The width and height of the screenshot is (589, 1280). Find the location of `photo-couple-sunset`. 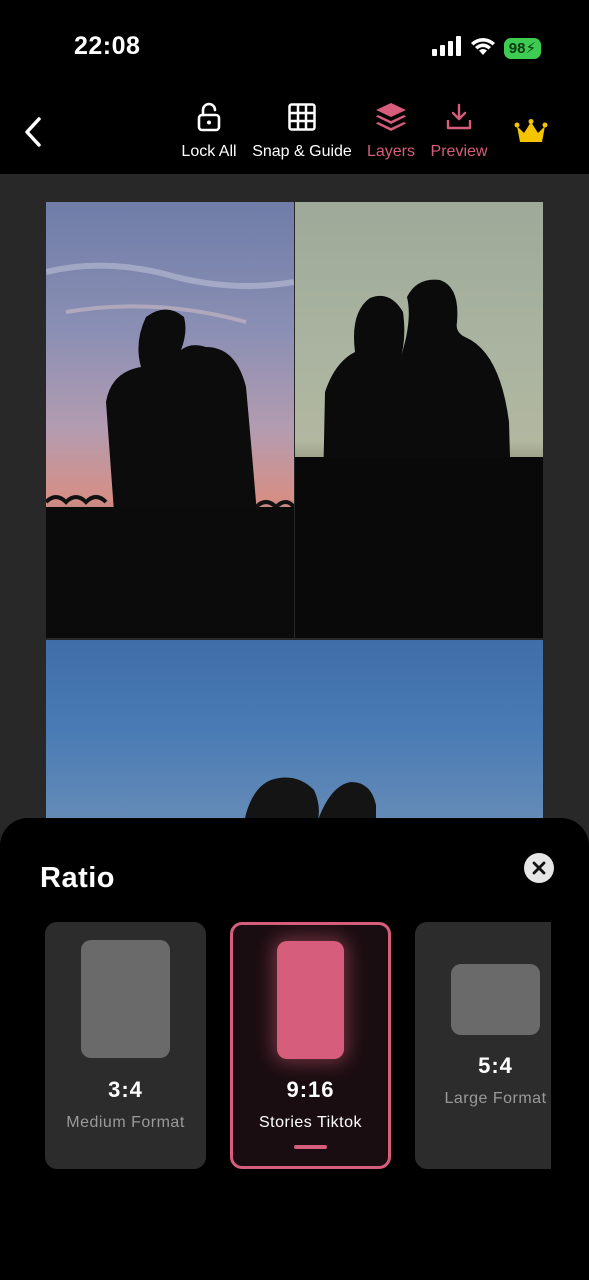

photo-couple-sunset is located at coordinates (170, 420).